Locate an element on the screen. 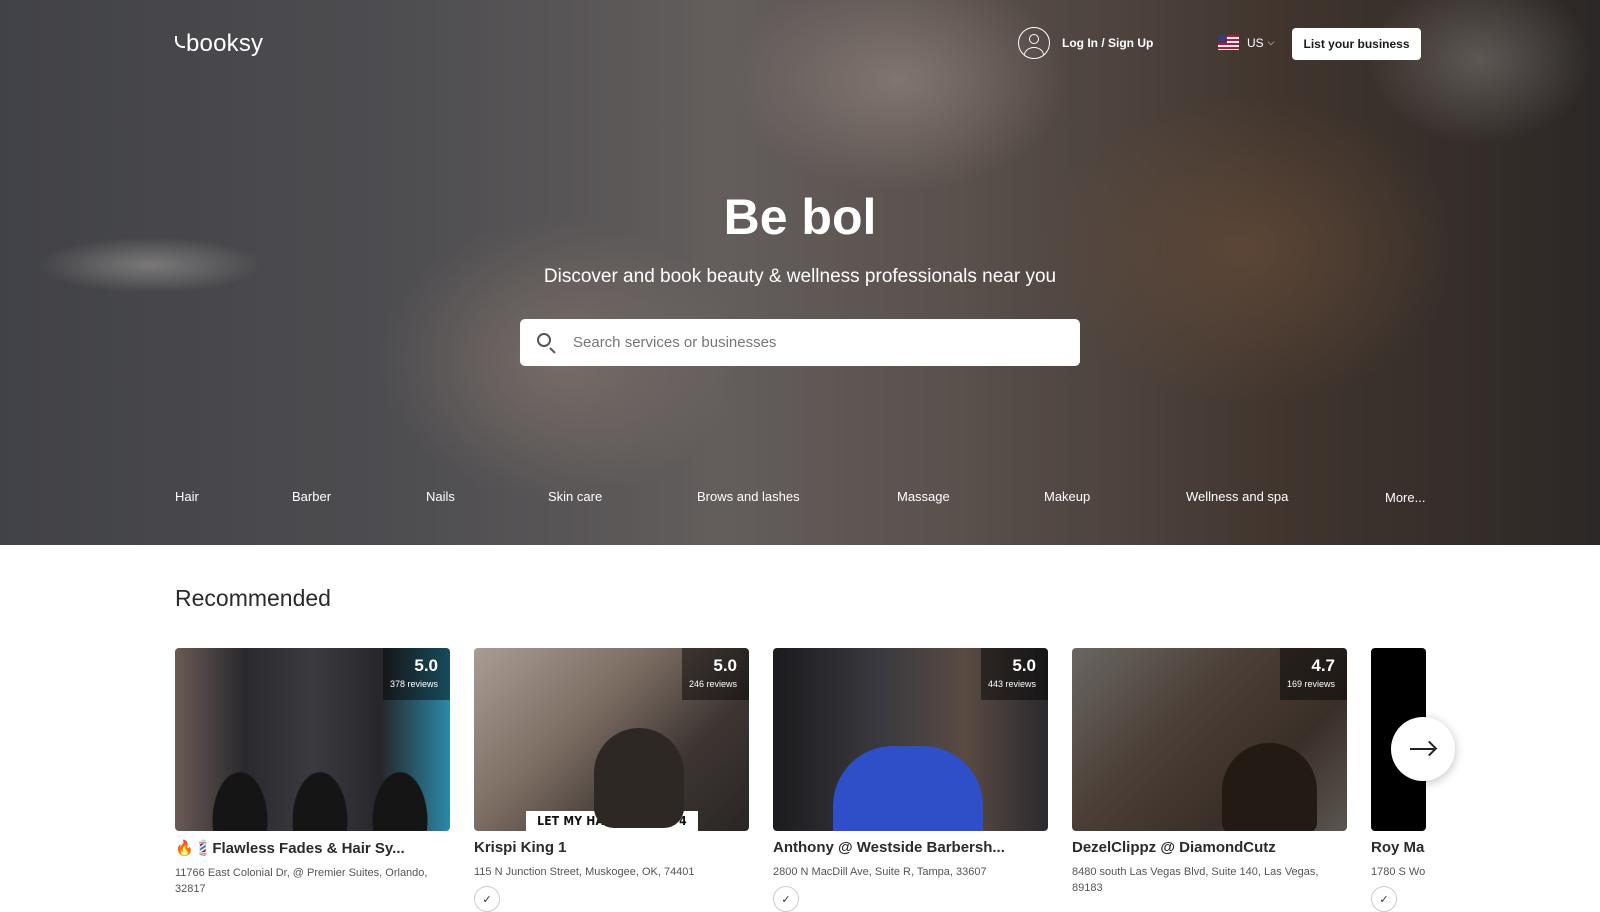 This screenshot has height=912, width=1600. review-count: 378 reviews is located at coordinates (413, 684).